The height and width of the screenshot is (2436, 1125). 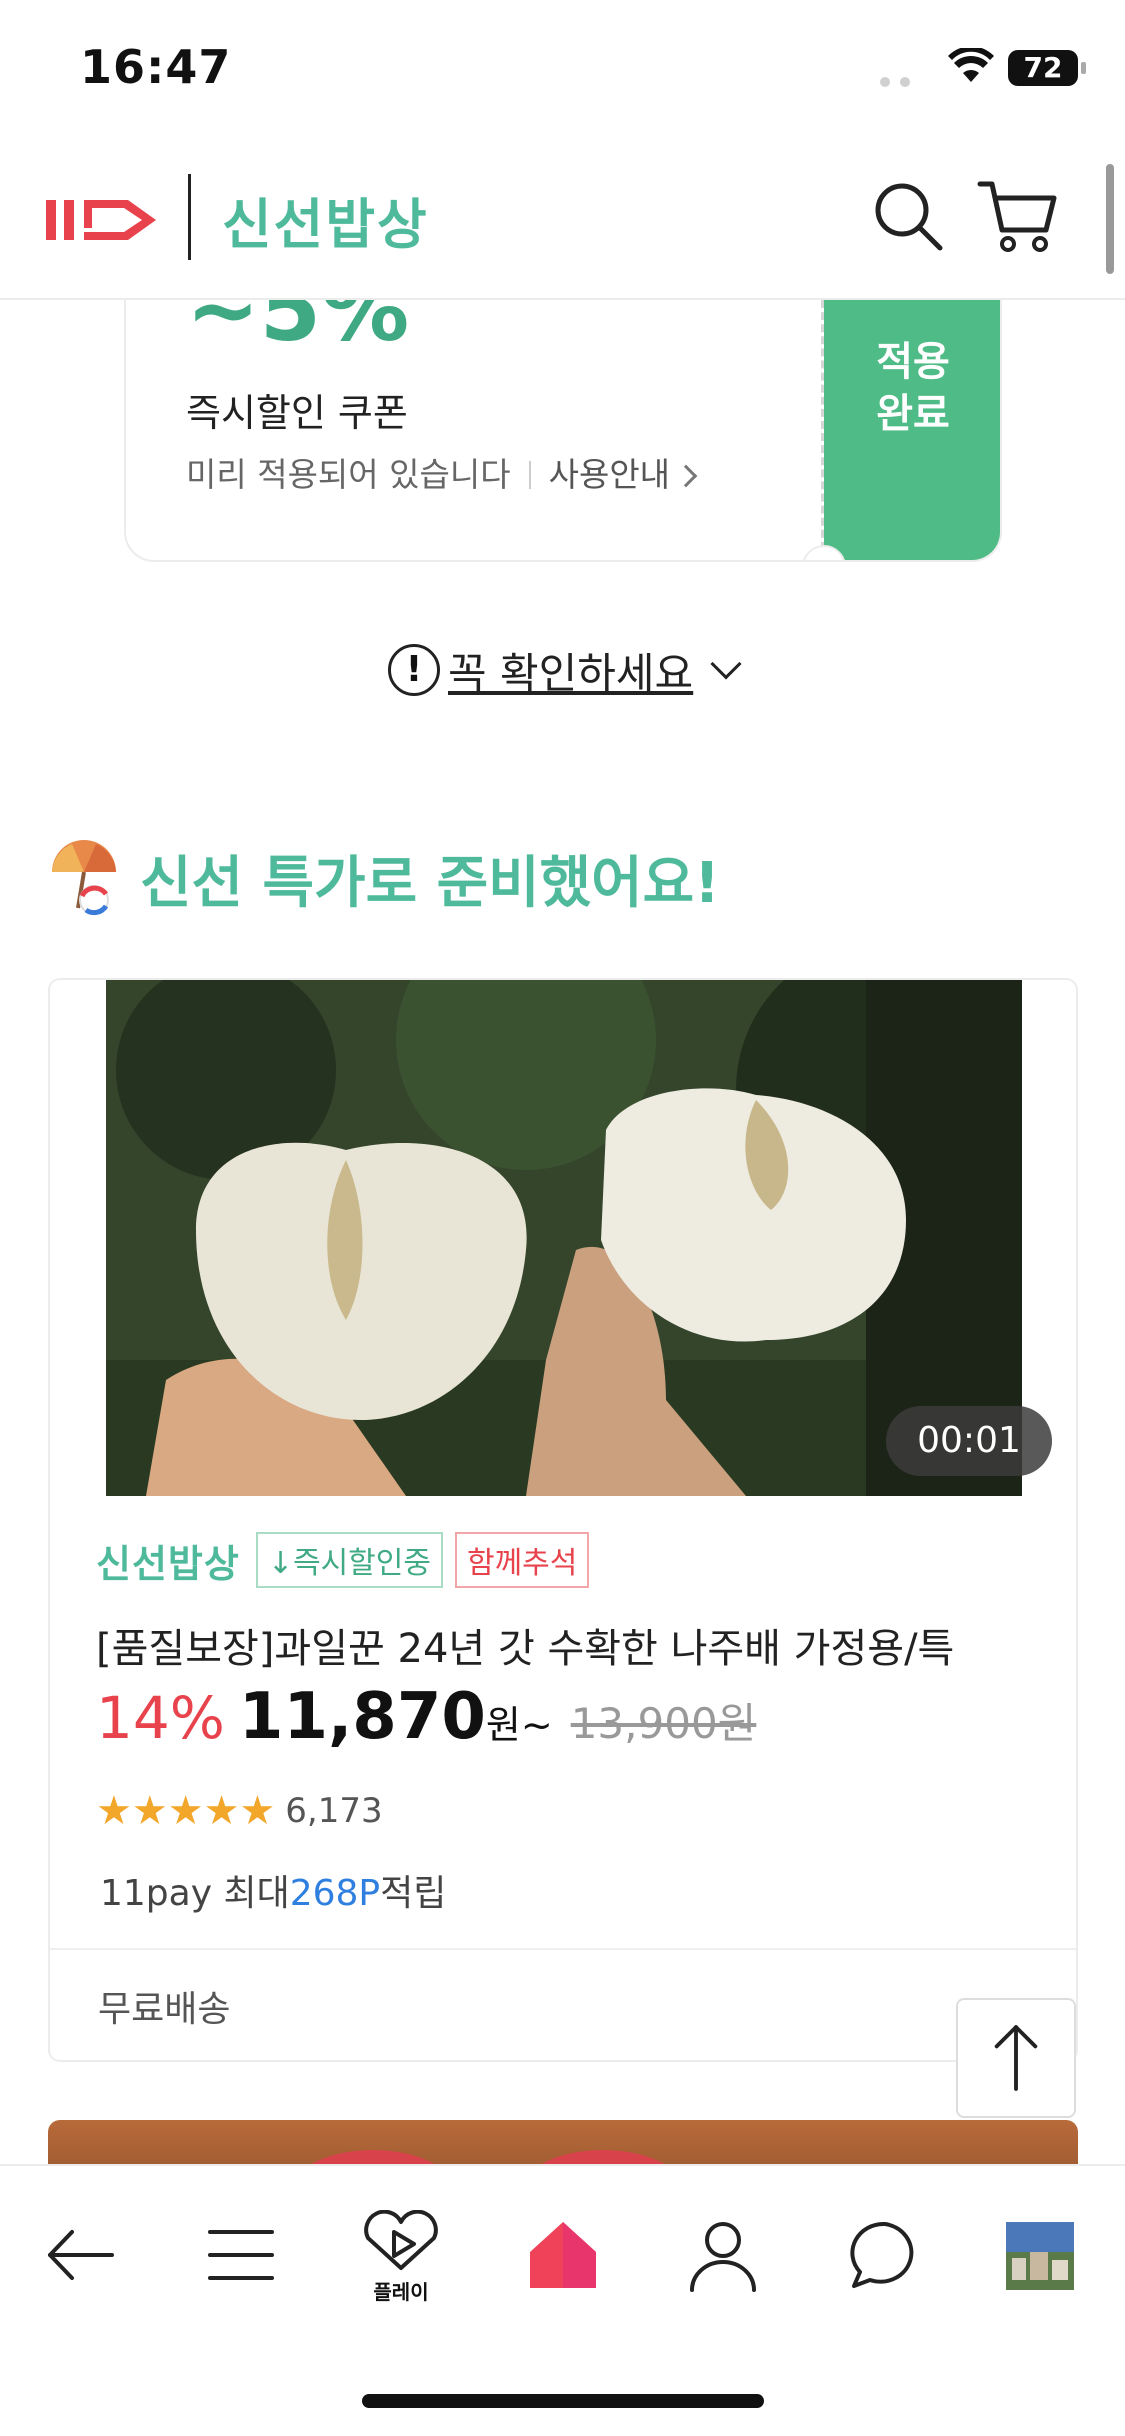 I want to click on store-name: 신선밥상, so click(x=168, y=1560).